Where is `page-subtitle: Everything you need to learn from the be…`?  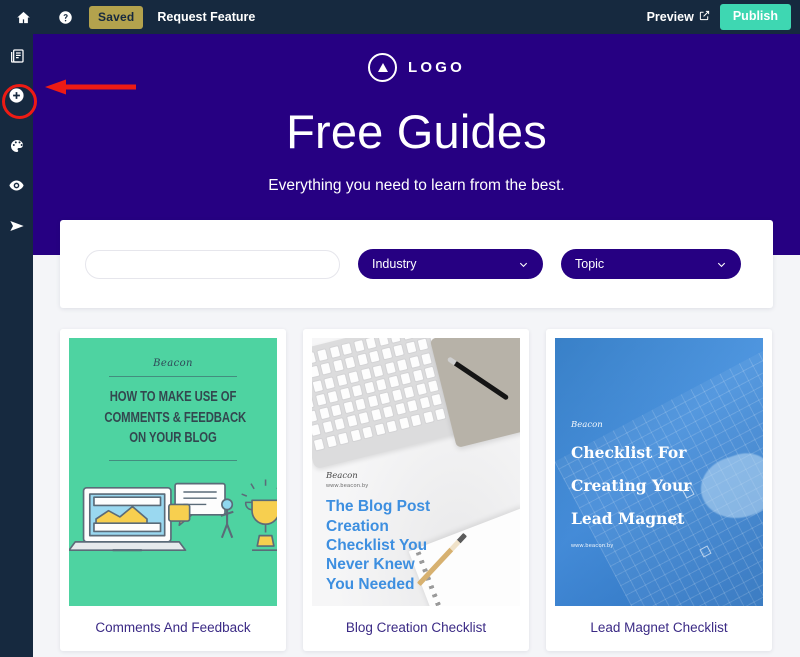
page-subtitle: Everything you need to learn from the be… is located at coordinates (416, 185).